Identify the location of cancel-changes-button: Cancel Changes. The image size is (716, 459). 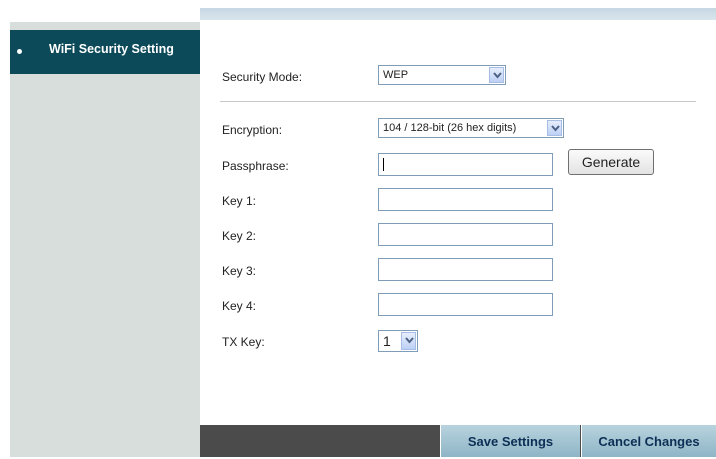
(648, 441).